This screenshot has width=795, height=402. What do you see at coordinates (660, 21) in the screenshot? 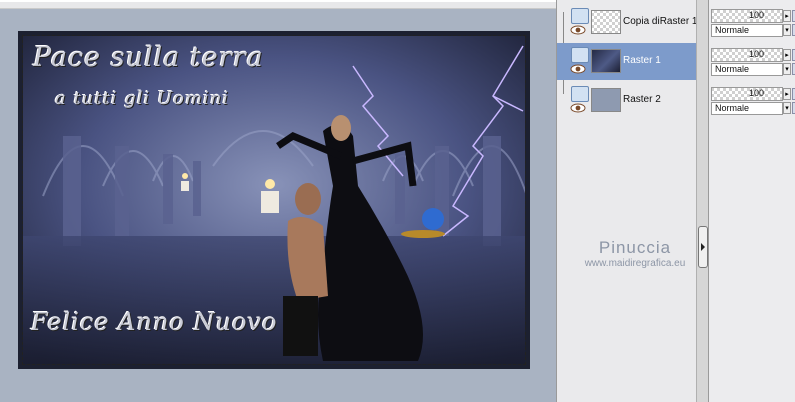
I see `layer-name: Copia diRaster 1` at bounding box center [660, 21].